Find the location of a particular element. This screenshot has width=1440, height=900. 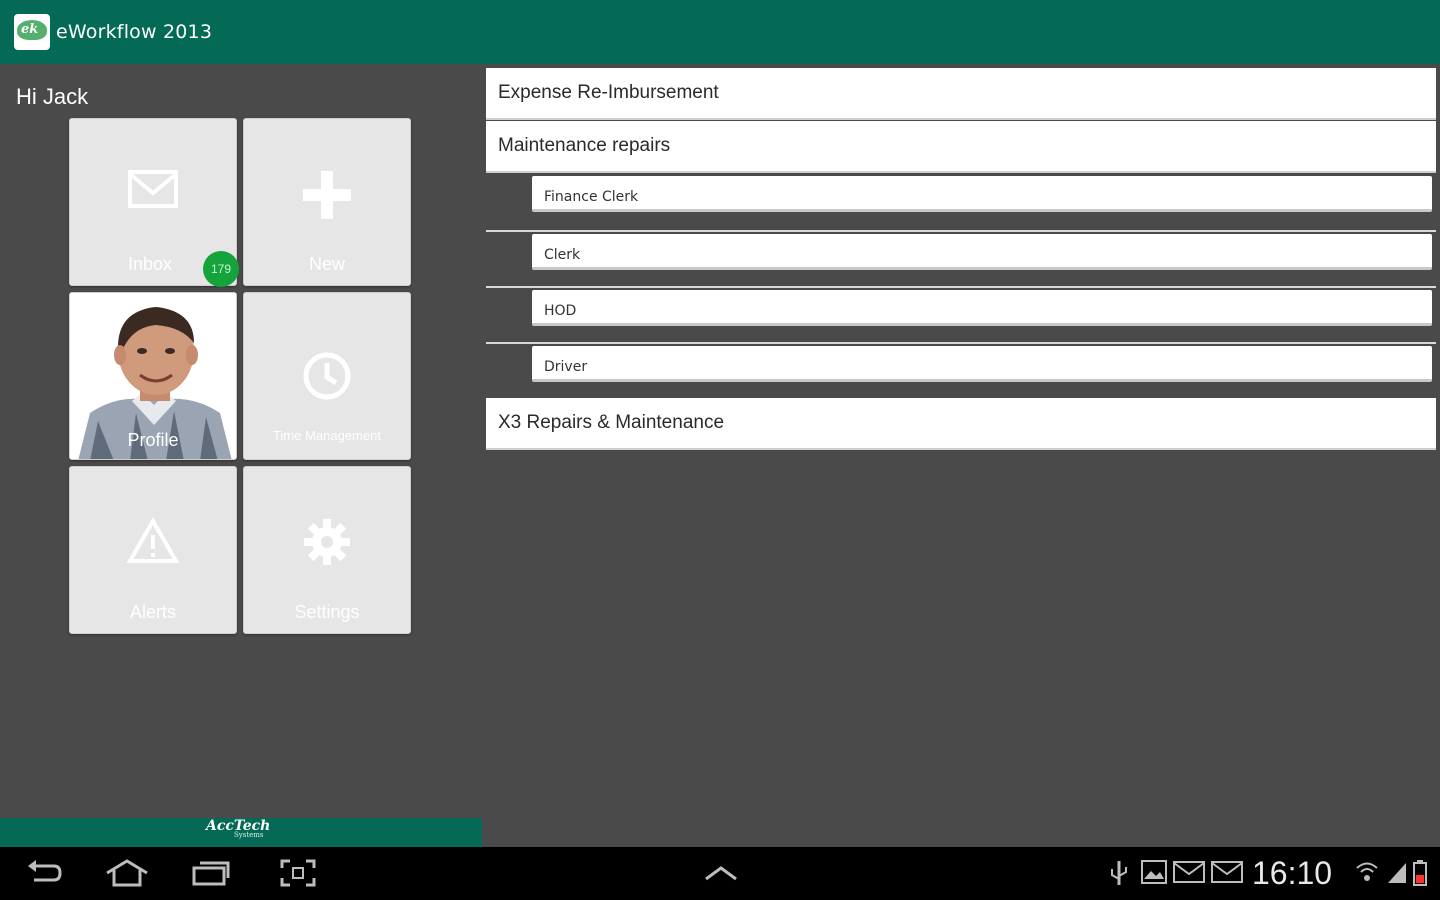

recent-apps-icon is located at coordinates (211, 873).